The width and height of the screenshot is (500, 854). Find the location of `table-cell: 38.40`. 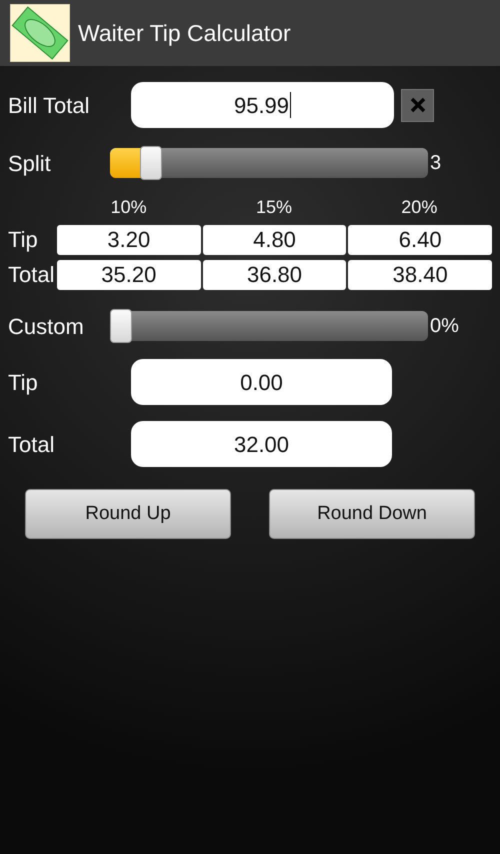

table-cell: 38.40 is located at coordinates (420, 275).